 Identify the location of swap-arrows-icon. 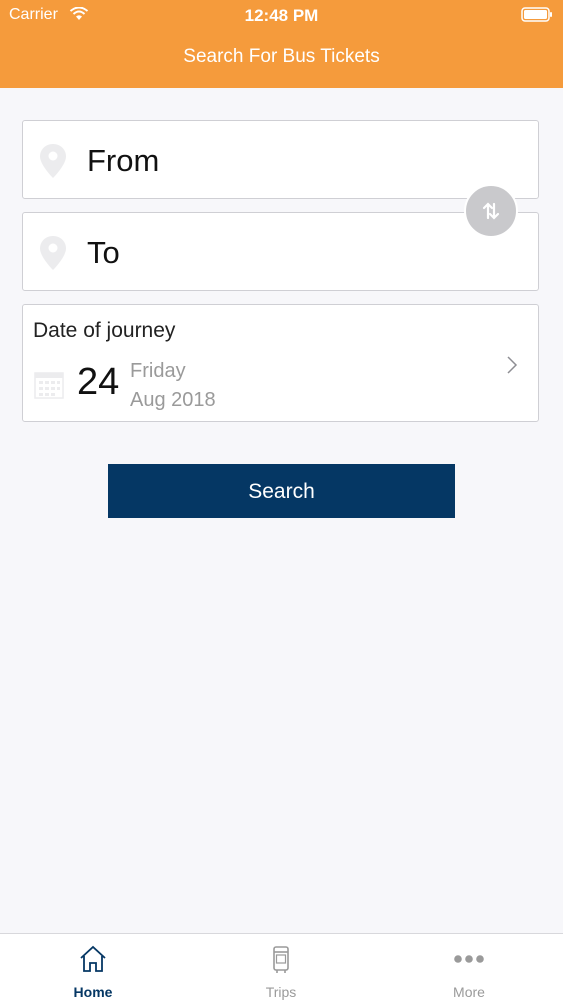
(491, 211).